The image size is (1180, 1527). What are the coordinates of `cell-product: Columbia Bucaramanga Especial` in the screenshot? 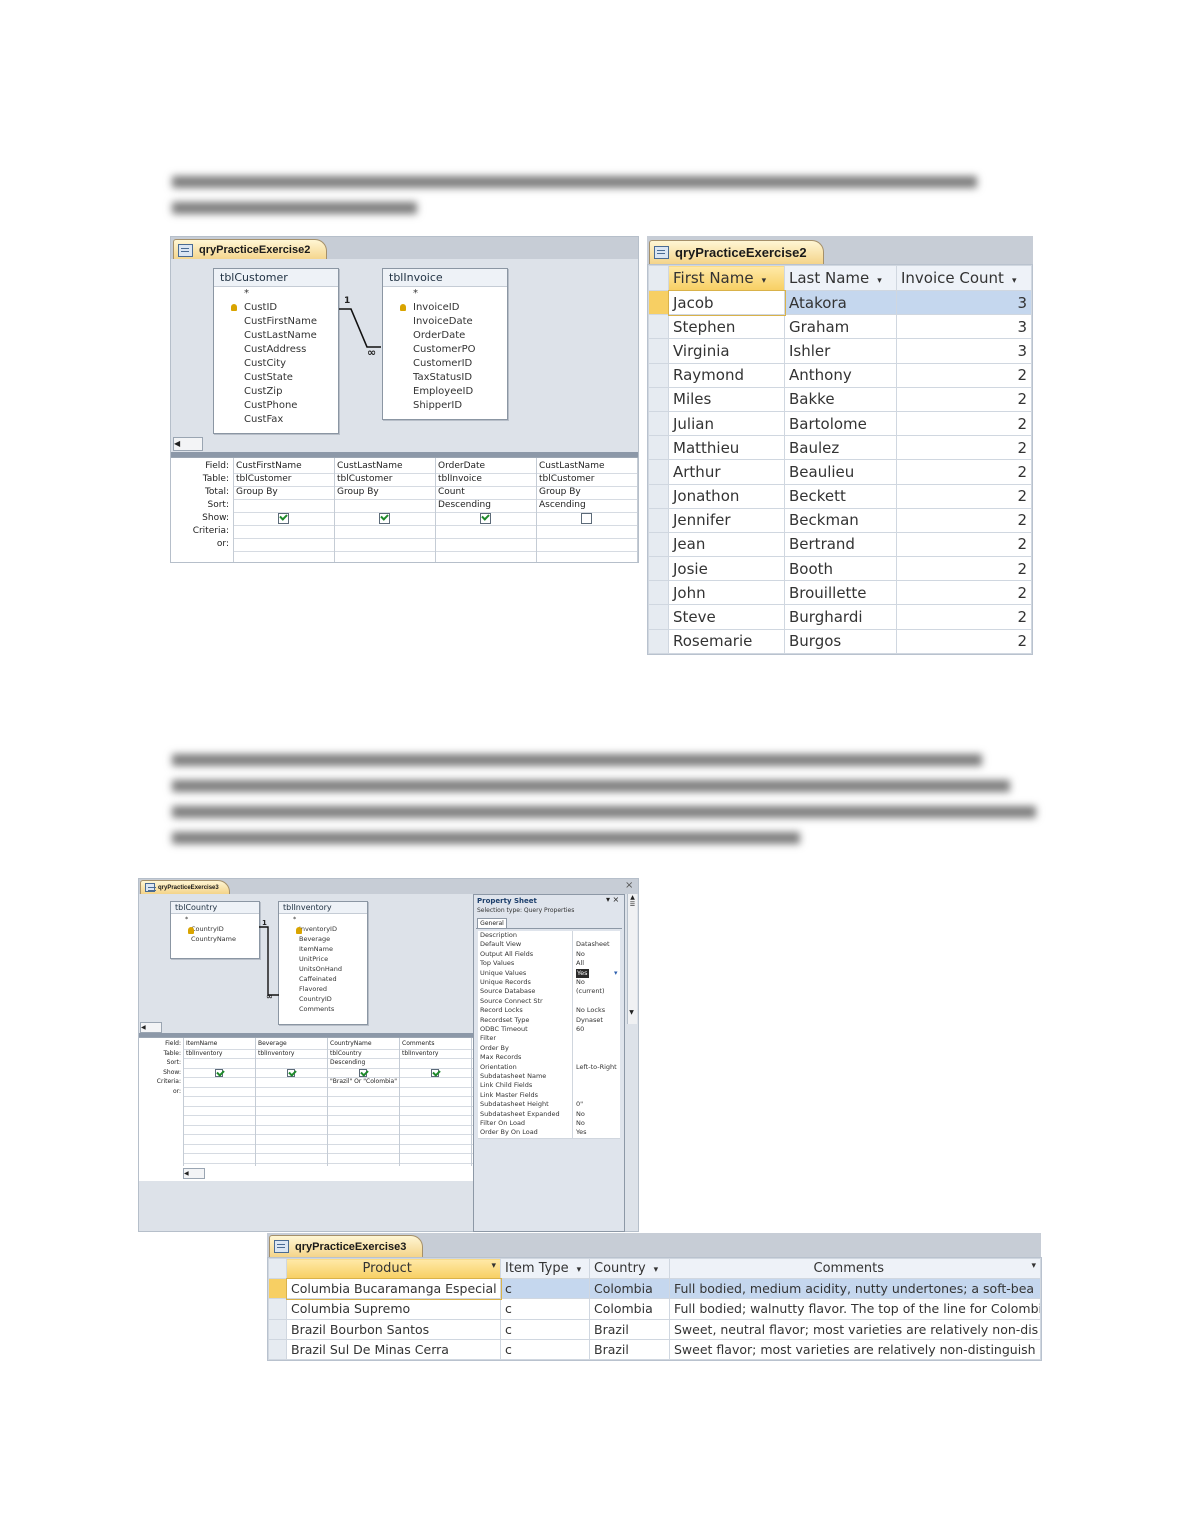 It's located at (393, 1288).